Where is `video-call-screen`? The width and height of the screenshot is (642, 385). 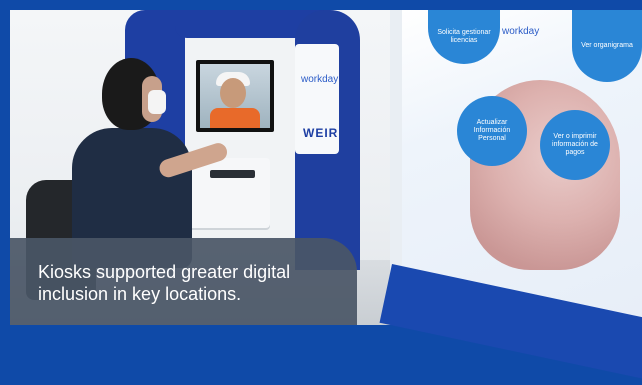
video-call-screen is located at coordinates (235, 96).